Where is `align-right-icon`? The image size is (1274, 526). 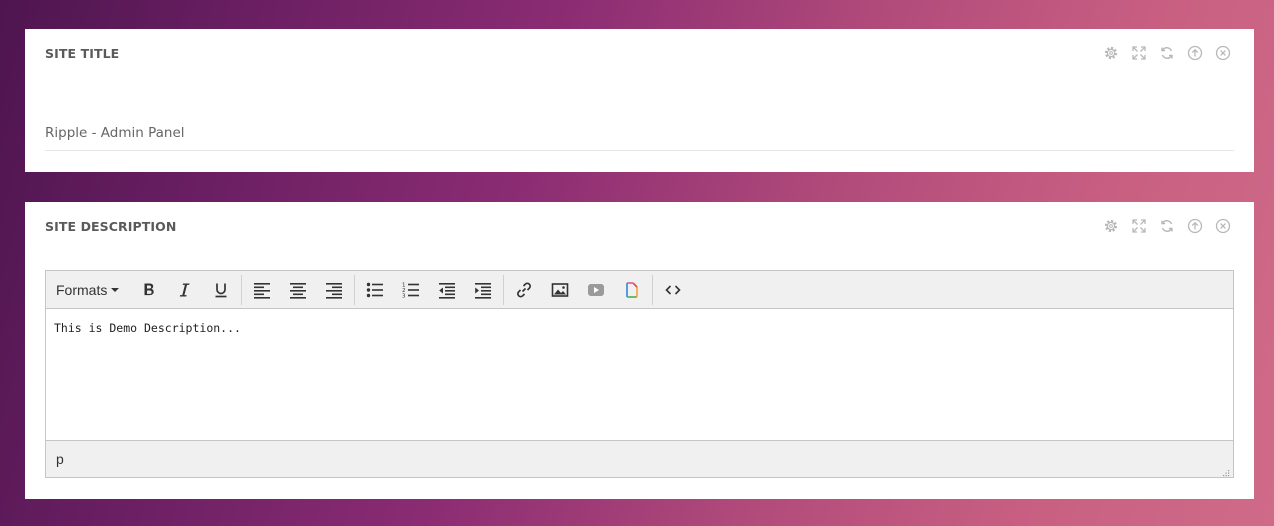
align-right-icon is located at coordinates (334, 290).